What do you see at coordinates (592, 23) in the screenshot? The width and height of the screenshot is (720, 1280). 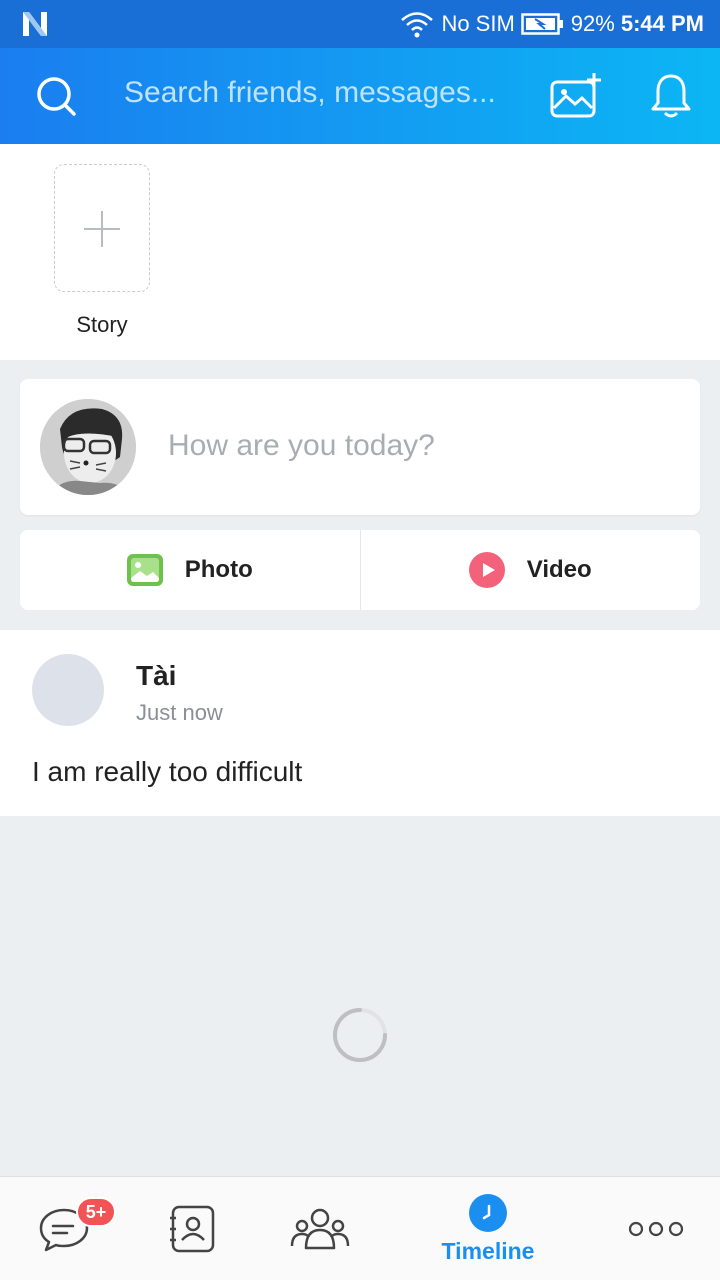 I see `battery-percent: 92%` at bounding box center [592, 23].